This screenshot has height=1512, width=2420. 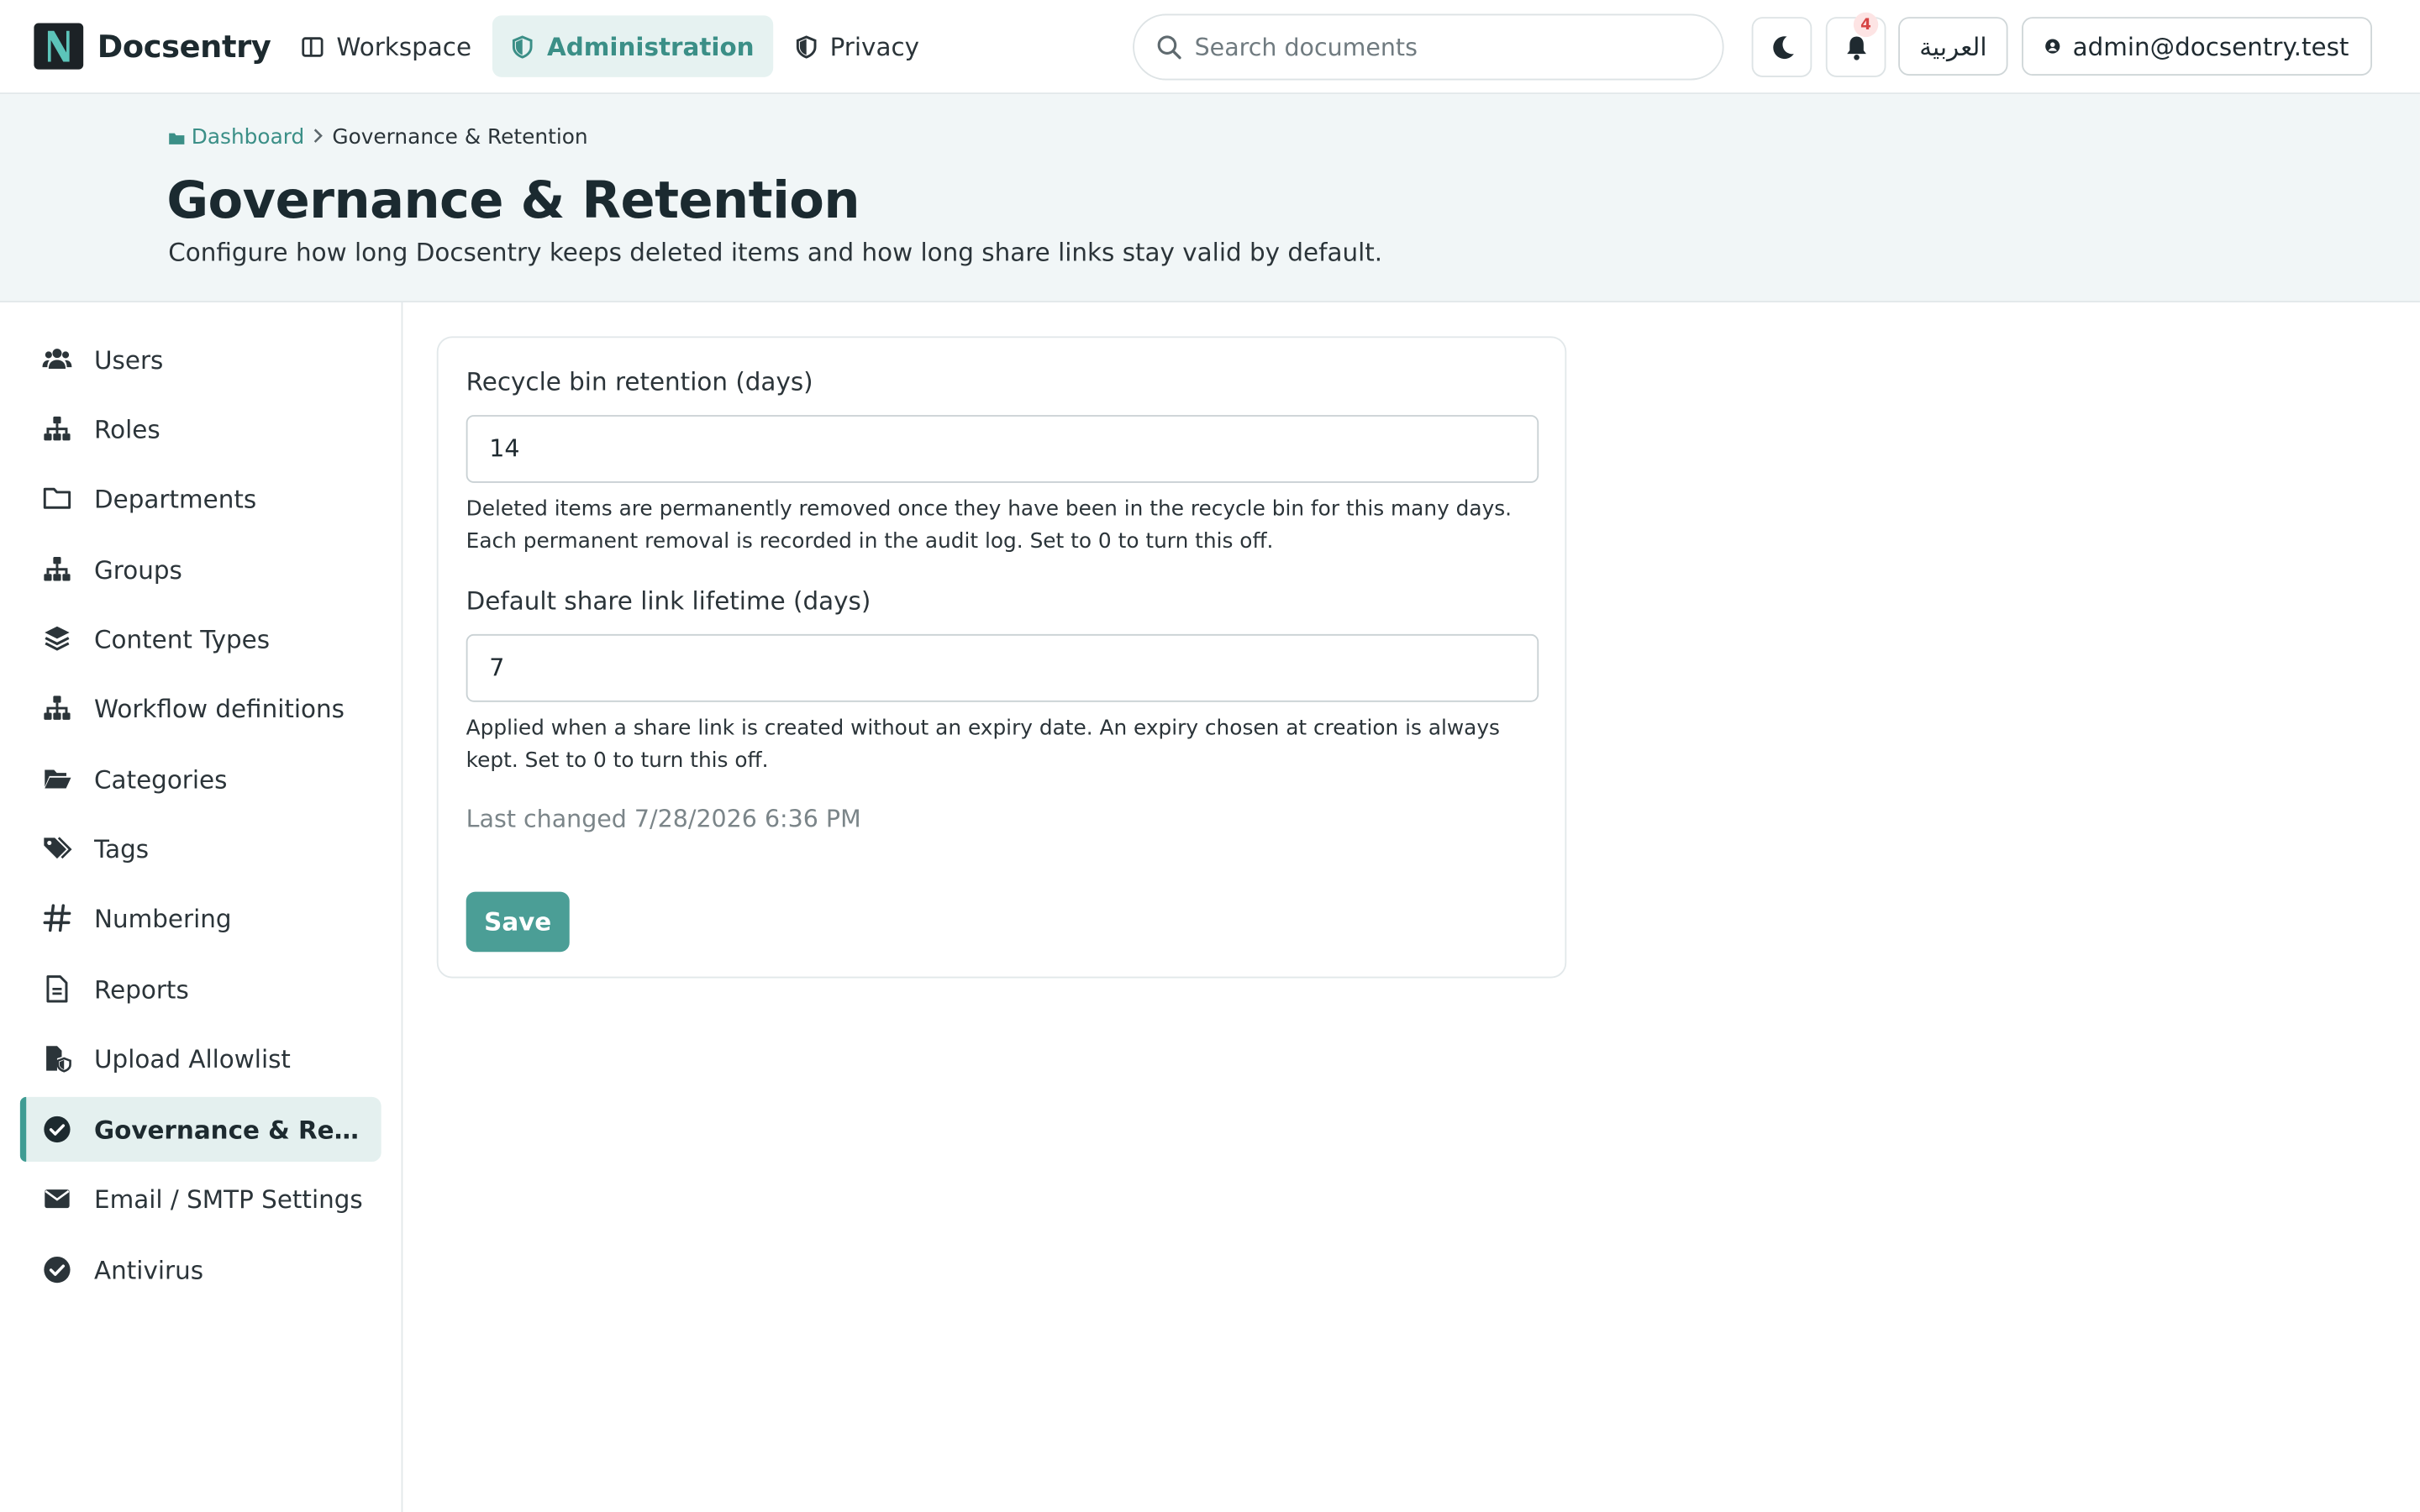 I want to click on save-button: Save, so click(x=518, y=922).